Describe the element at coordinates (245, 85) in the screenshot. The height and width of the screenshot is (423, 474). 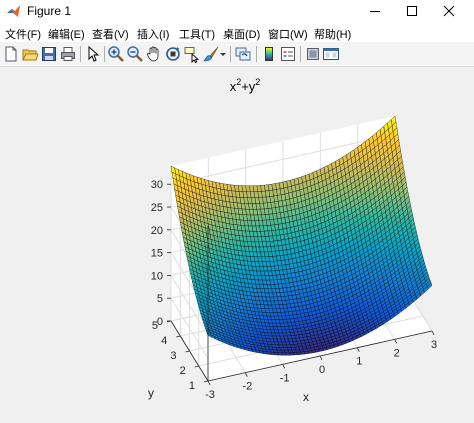
I see `plot-title: x2+y2` at that location.